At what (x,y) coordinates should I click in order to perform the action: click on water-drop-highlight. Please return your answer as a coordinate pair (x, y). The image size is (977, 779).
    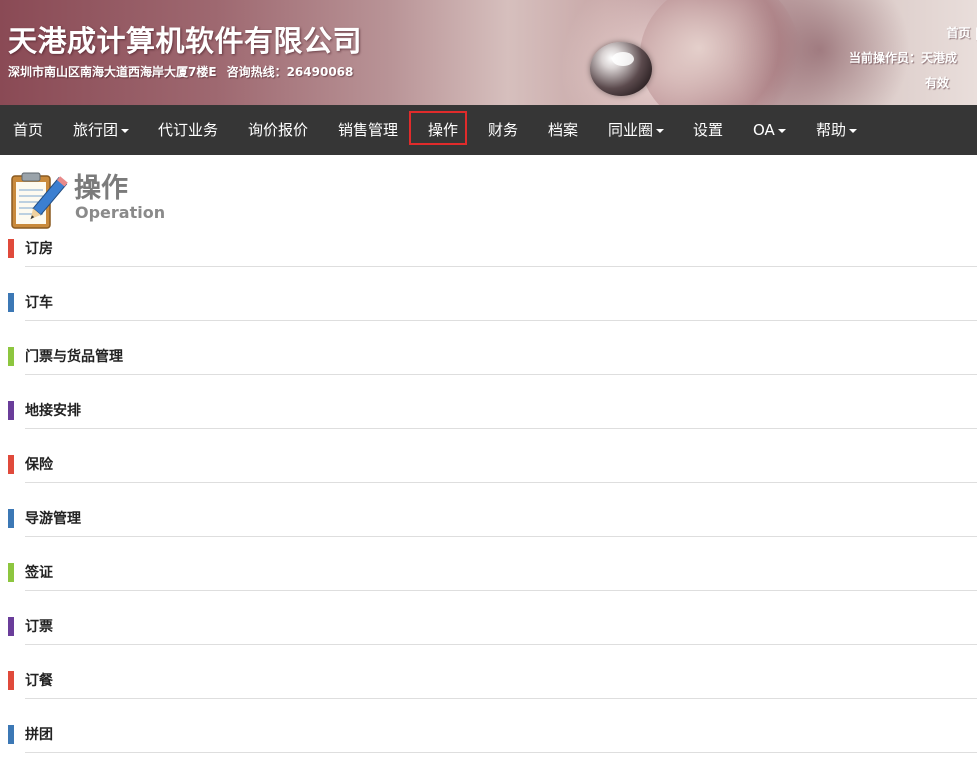
    Looking at the image, I should click on (623, 59).